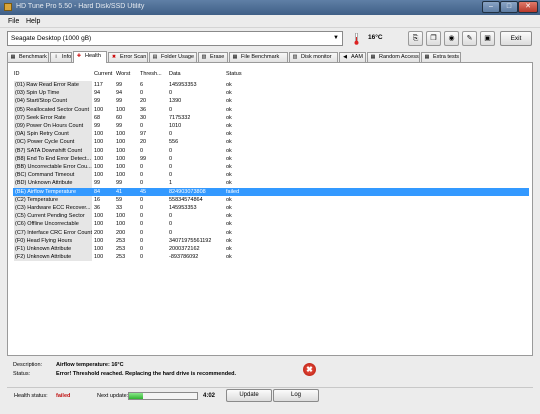  Describe the element at coordinates (271, 109) in the screenshot. I see `table-row: (05) Reallocated Sector Count 100 100 36 0 ok` at that location.